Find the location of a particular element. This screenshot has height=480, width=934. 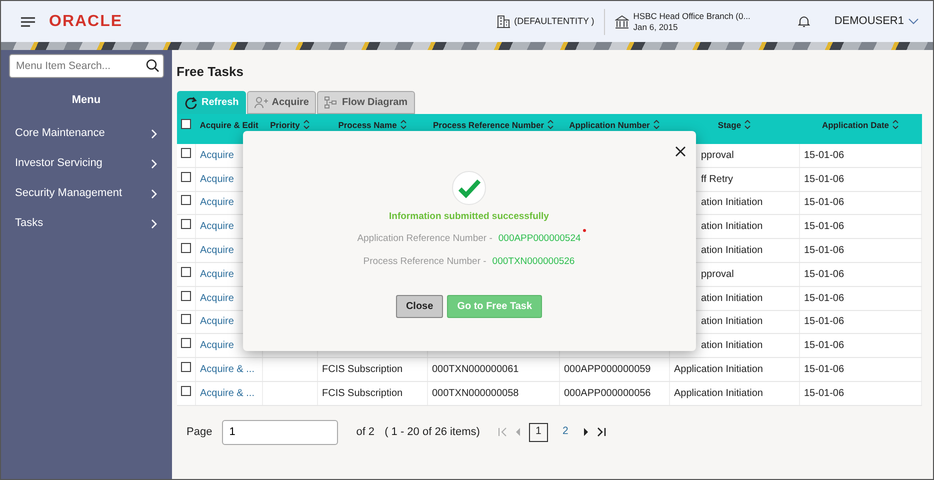

detail-value: 000TXN000000526 is located at coordinates (533, 261).